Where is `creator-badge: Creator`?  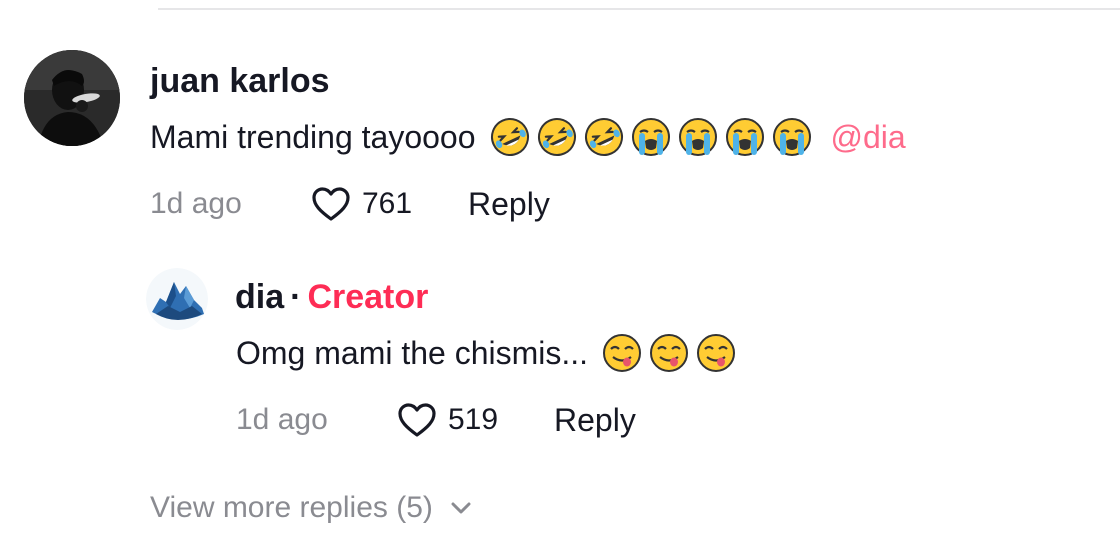
creator-badge: Creator is located at coordinates (368, 297).